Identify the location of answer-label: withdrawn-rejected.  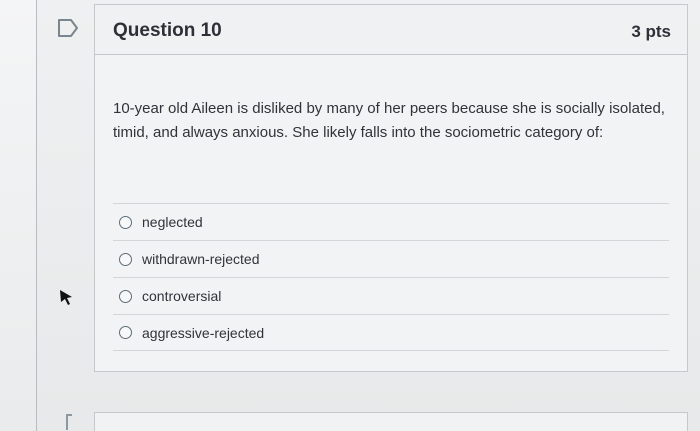
(201, 259).